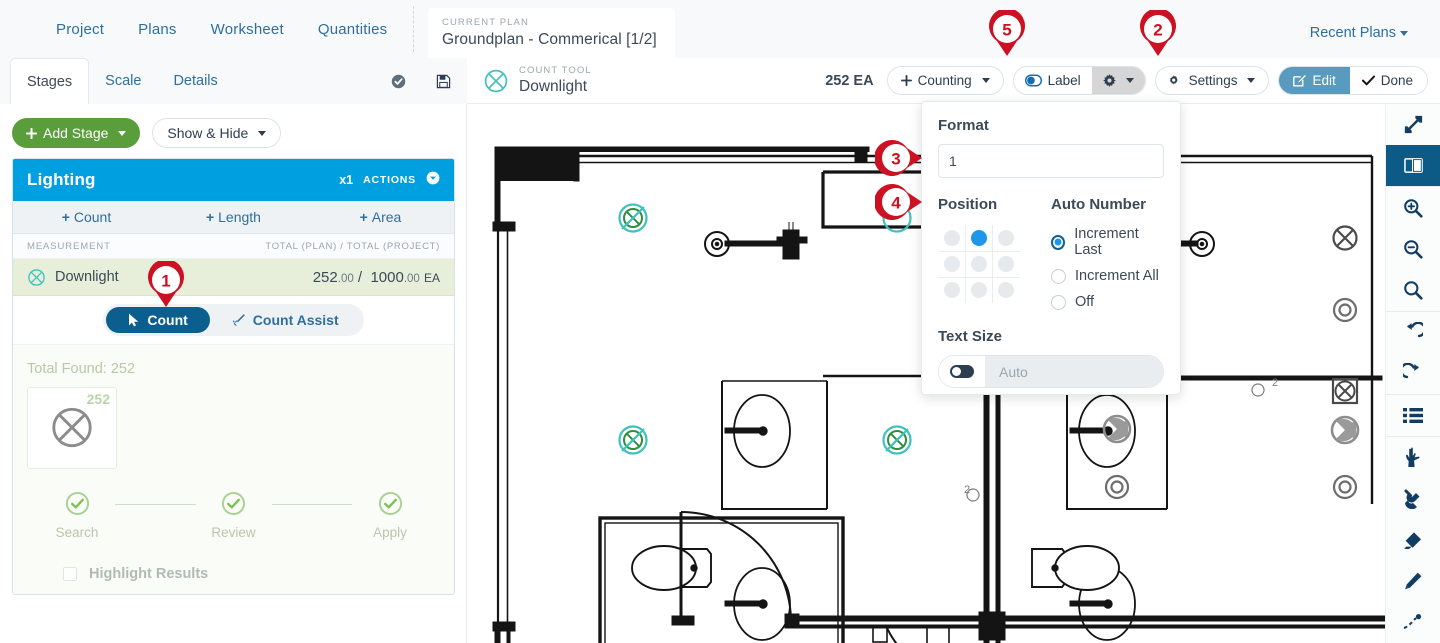 The image size is (1440, 643). What do you see at coordinates (72, 428) in the screenshot?
I see `result-swatch: 252` at bounding box center [72, 428].